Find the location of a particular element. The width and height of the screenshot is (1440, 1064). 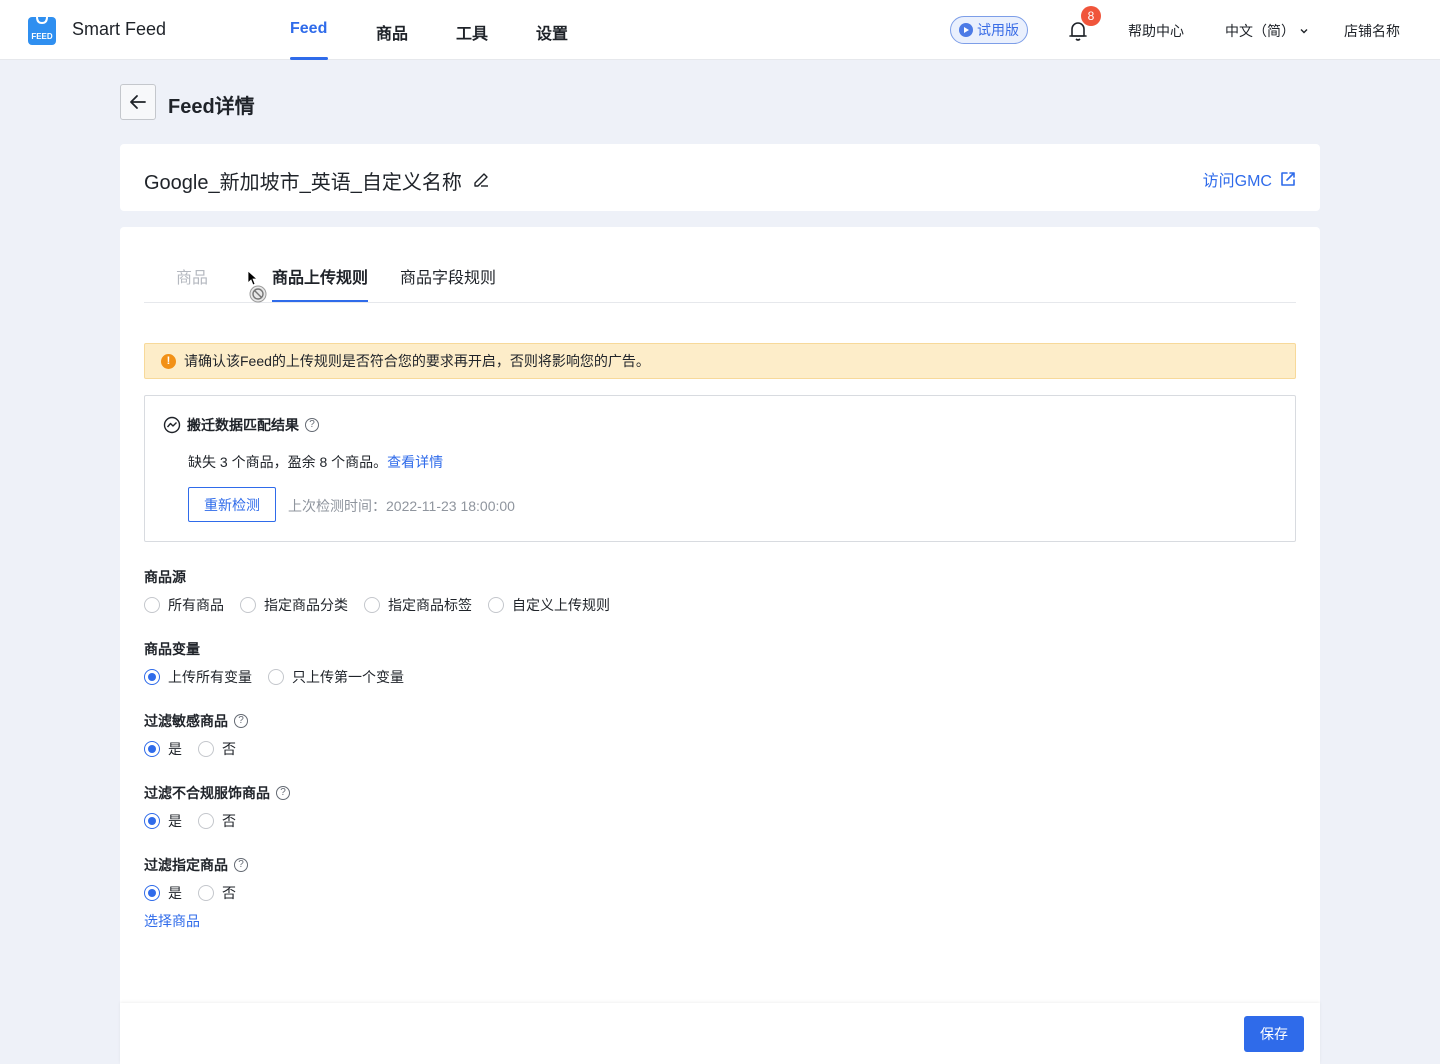

radio-label: 所有商品 is located at coordinates (196, 605).